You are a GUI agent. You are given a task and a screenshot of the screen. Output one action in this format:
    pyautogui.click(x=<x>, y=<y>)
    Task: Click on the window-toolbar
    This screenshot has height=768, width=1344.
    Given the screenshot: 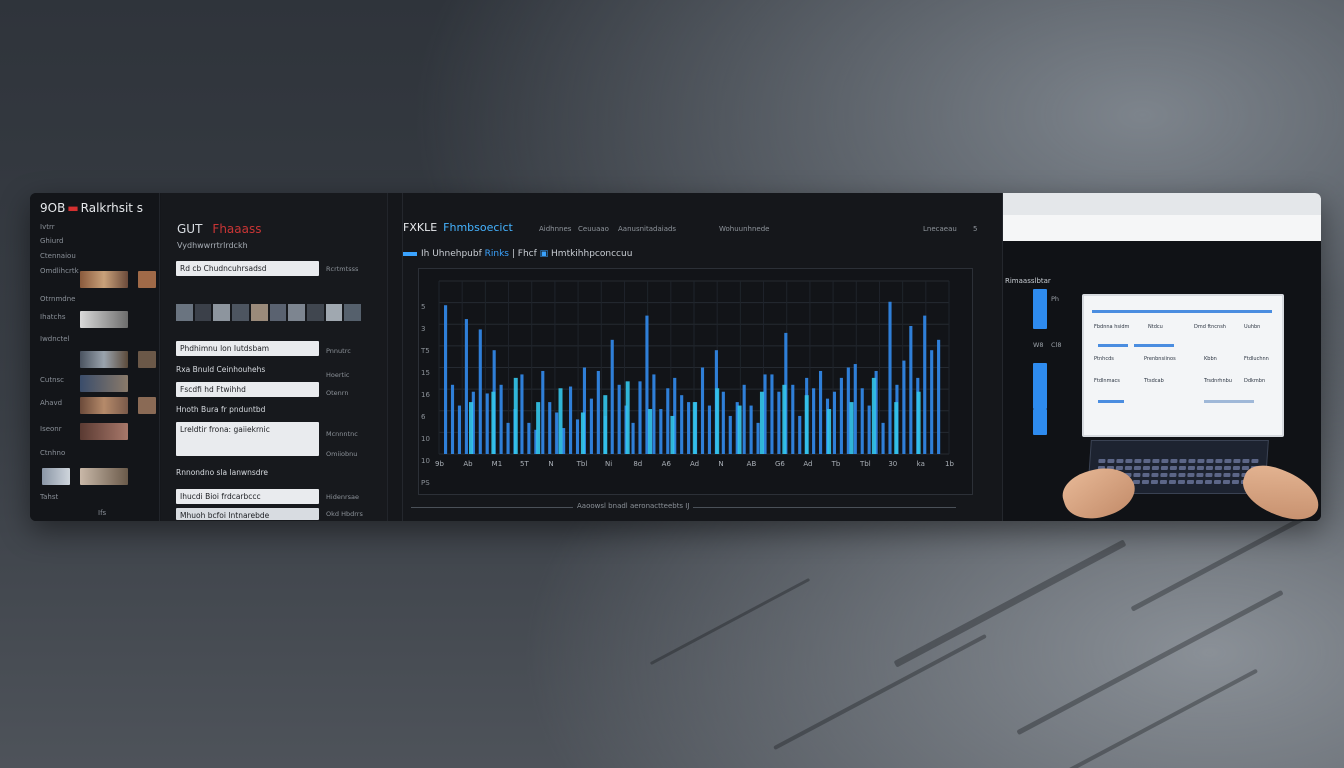 What is the action you would take?
    pyautogui.click(x=1162, y=228)
    